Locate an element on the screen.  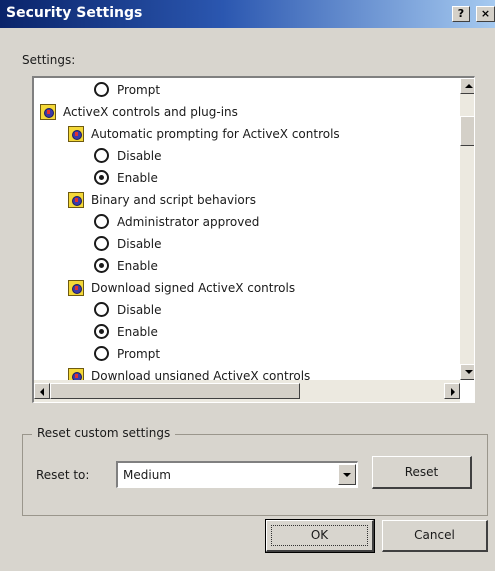
scroll-left-button is located at coordinates (42, 391).